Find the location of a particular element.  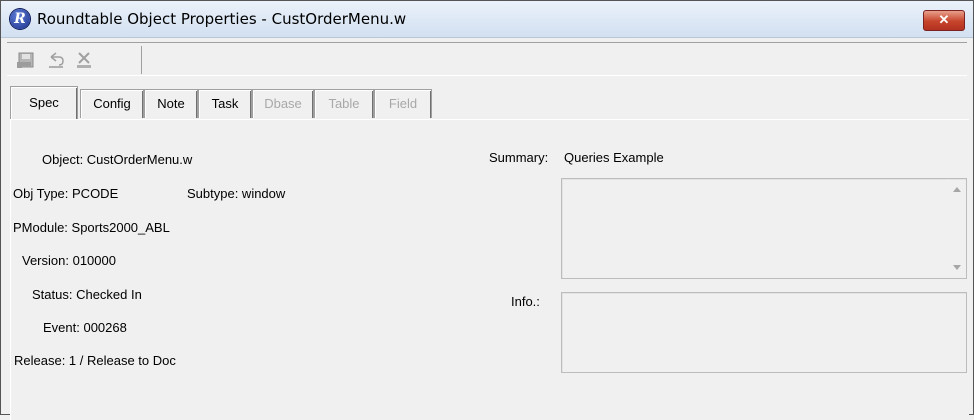

pmodule-field: PModule: Sports2000_ABL is located at coordinates (91, 227).